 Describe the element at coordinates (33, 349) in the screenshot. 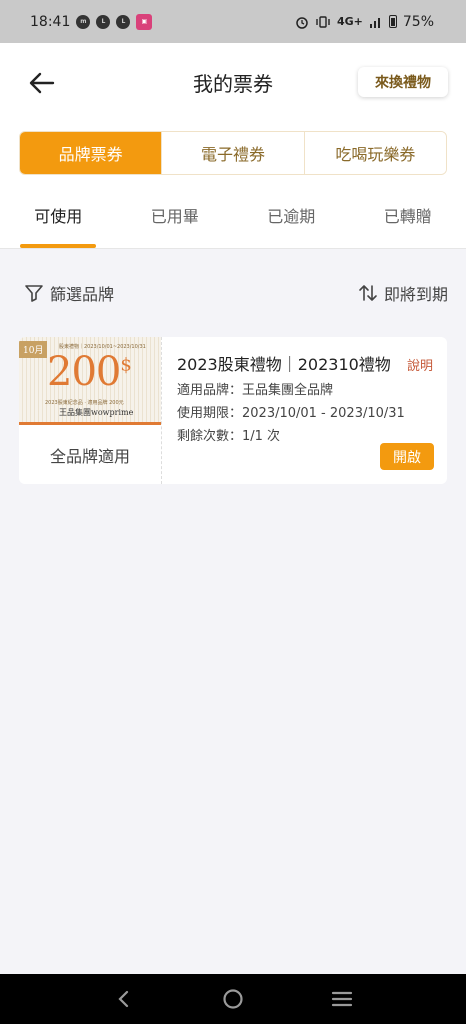

I see `coupon-image-month: 10月` at that location.